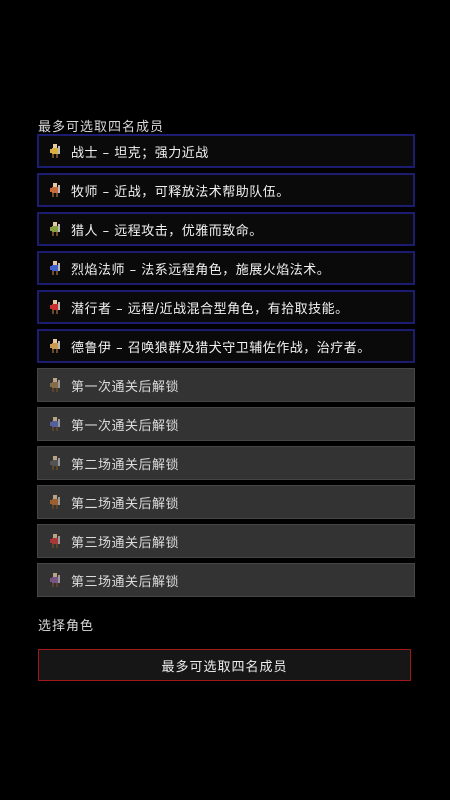  What do you see at coordinates (55, 580) in the screenshot?
I see `locked-hero-6-icon` at bounding box center [55, 580].